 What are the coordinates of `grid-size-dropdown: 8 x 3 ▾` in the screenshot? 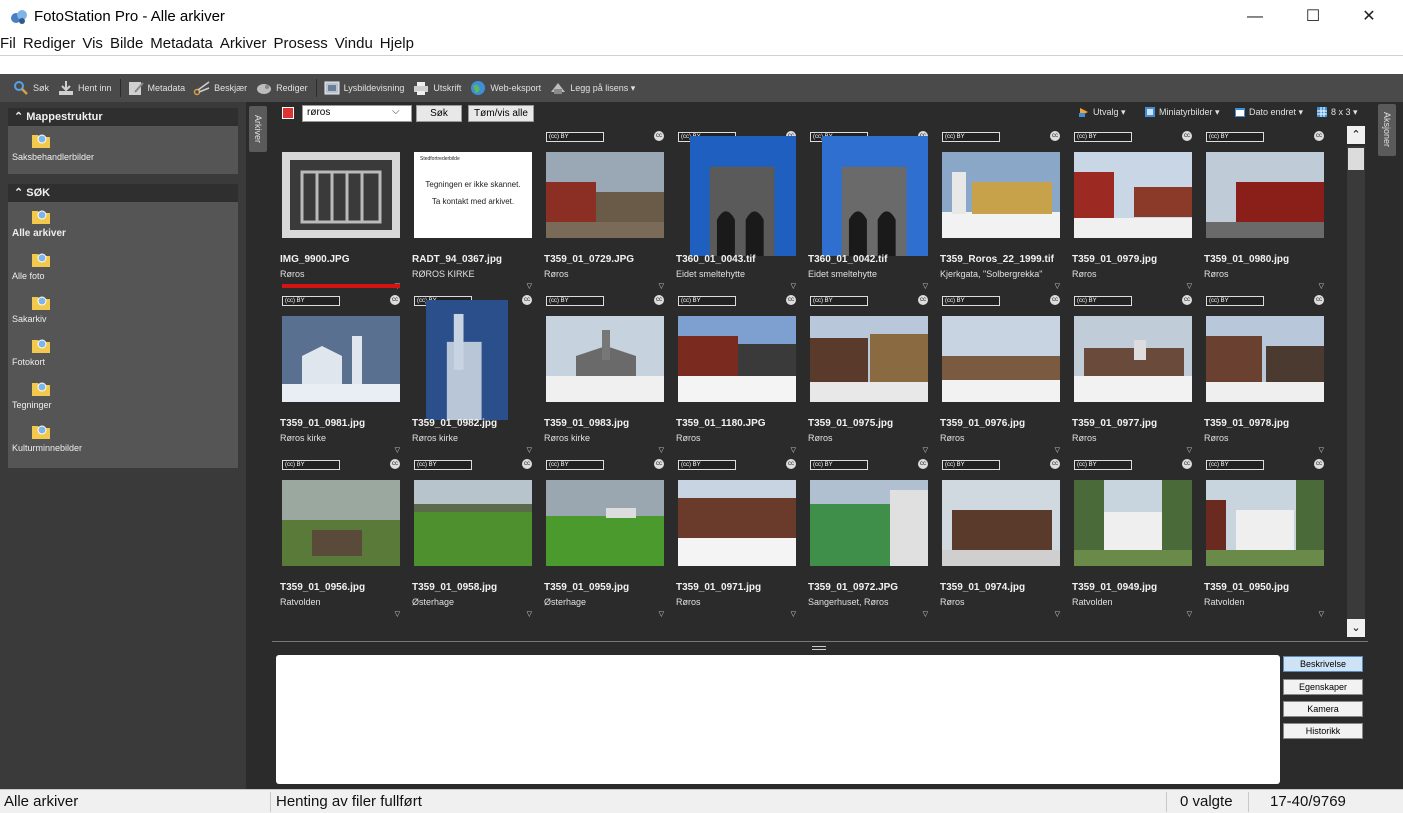 It's located at (1337, 112).